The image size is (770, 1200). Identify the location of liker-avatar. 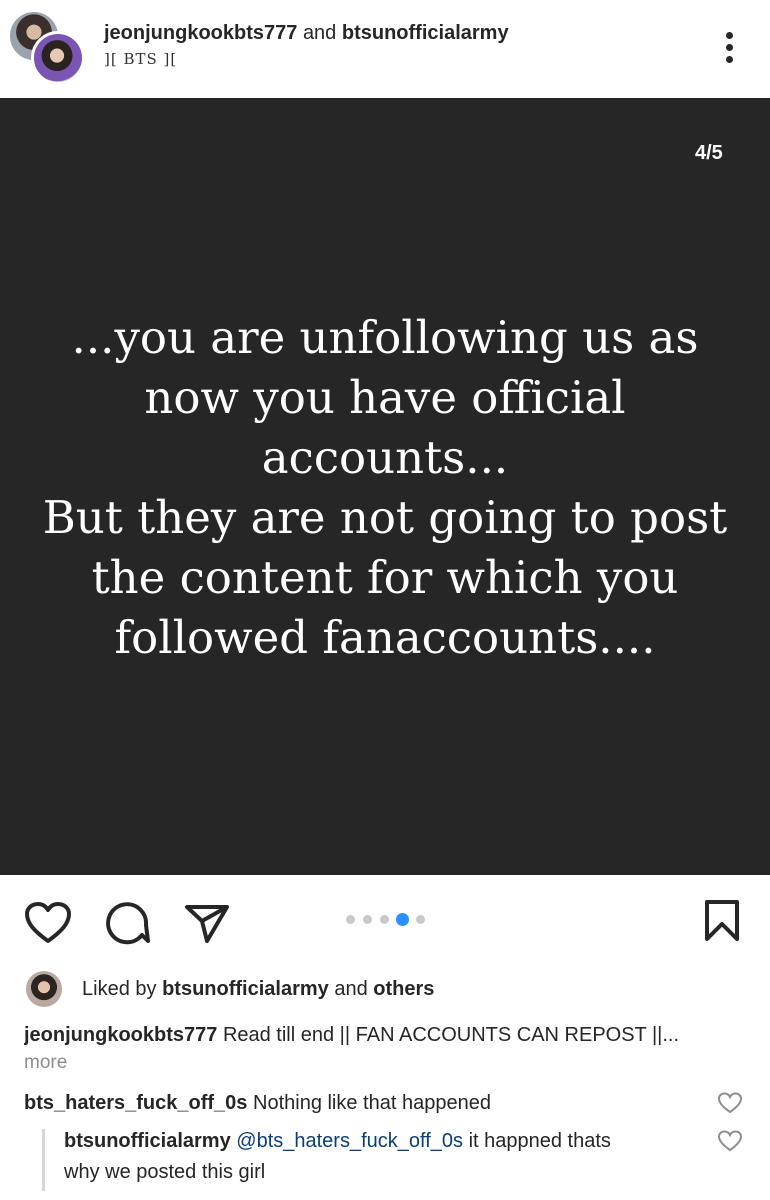
(44, 989).